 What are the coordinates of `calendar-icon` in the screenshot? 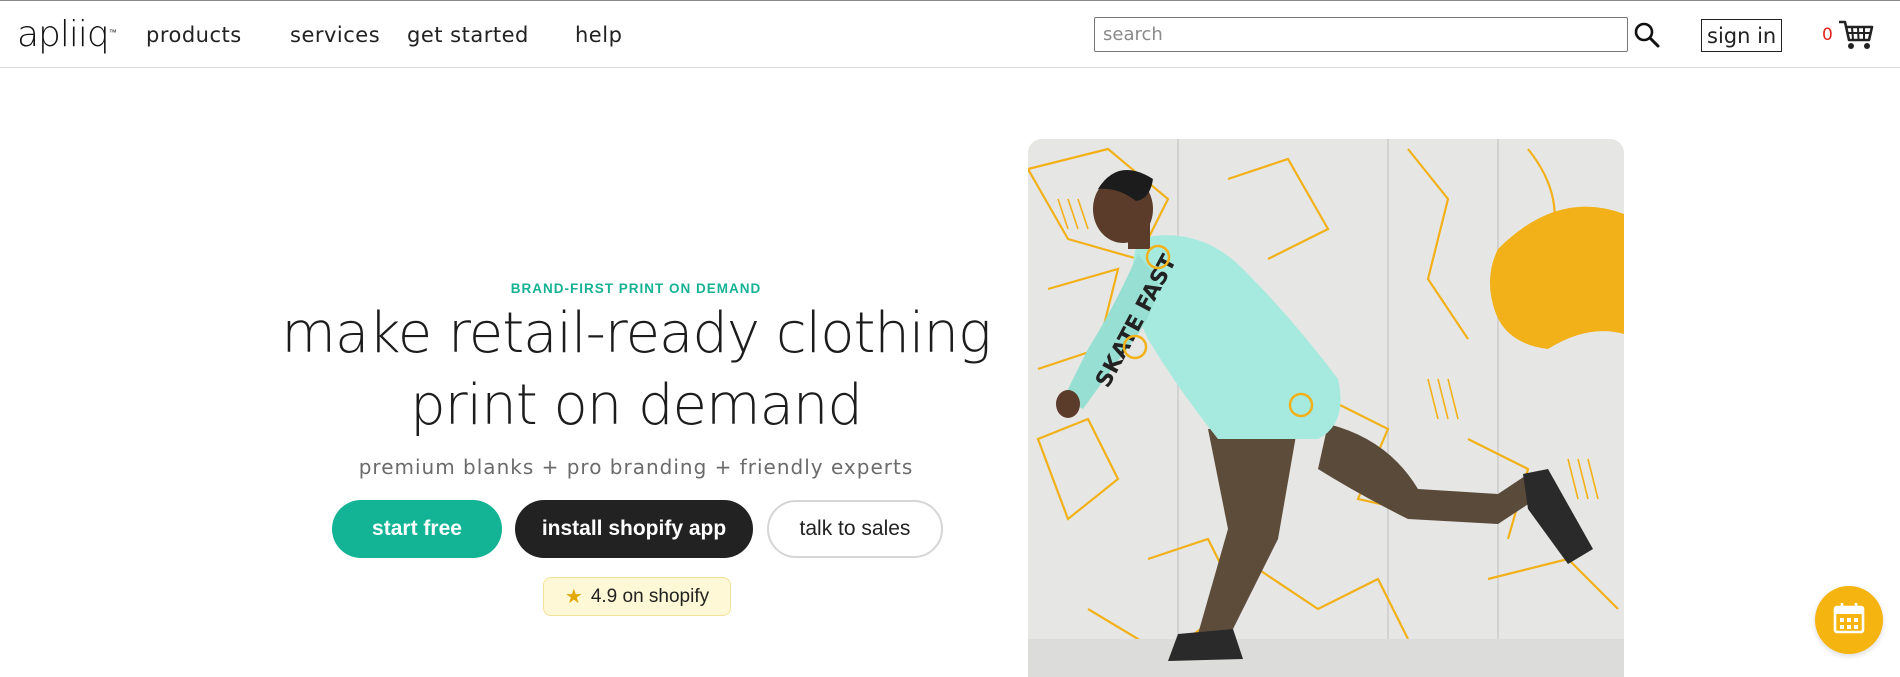 It's located at (1849, 620).